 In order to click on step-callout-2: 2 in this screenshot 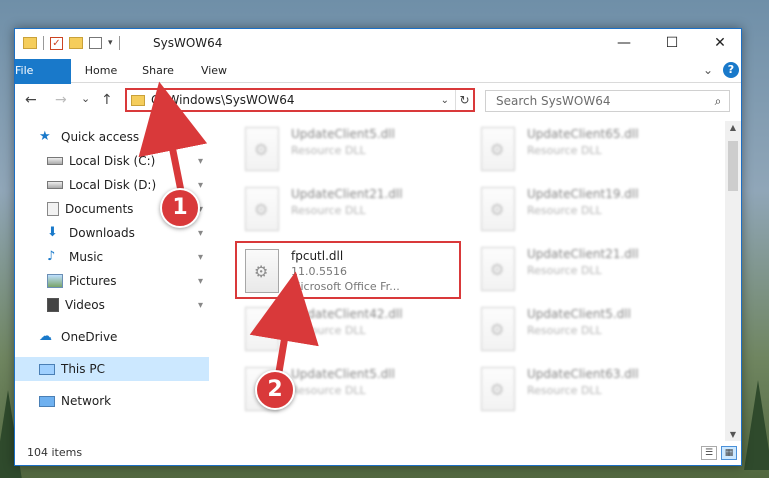, I will do `click(275, 390)`.